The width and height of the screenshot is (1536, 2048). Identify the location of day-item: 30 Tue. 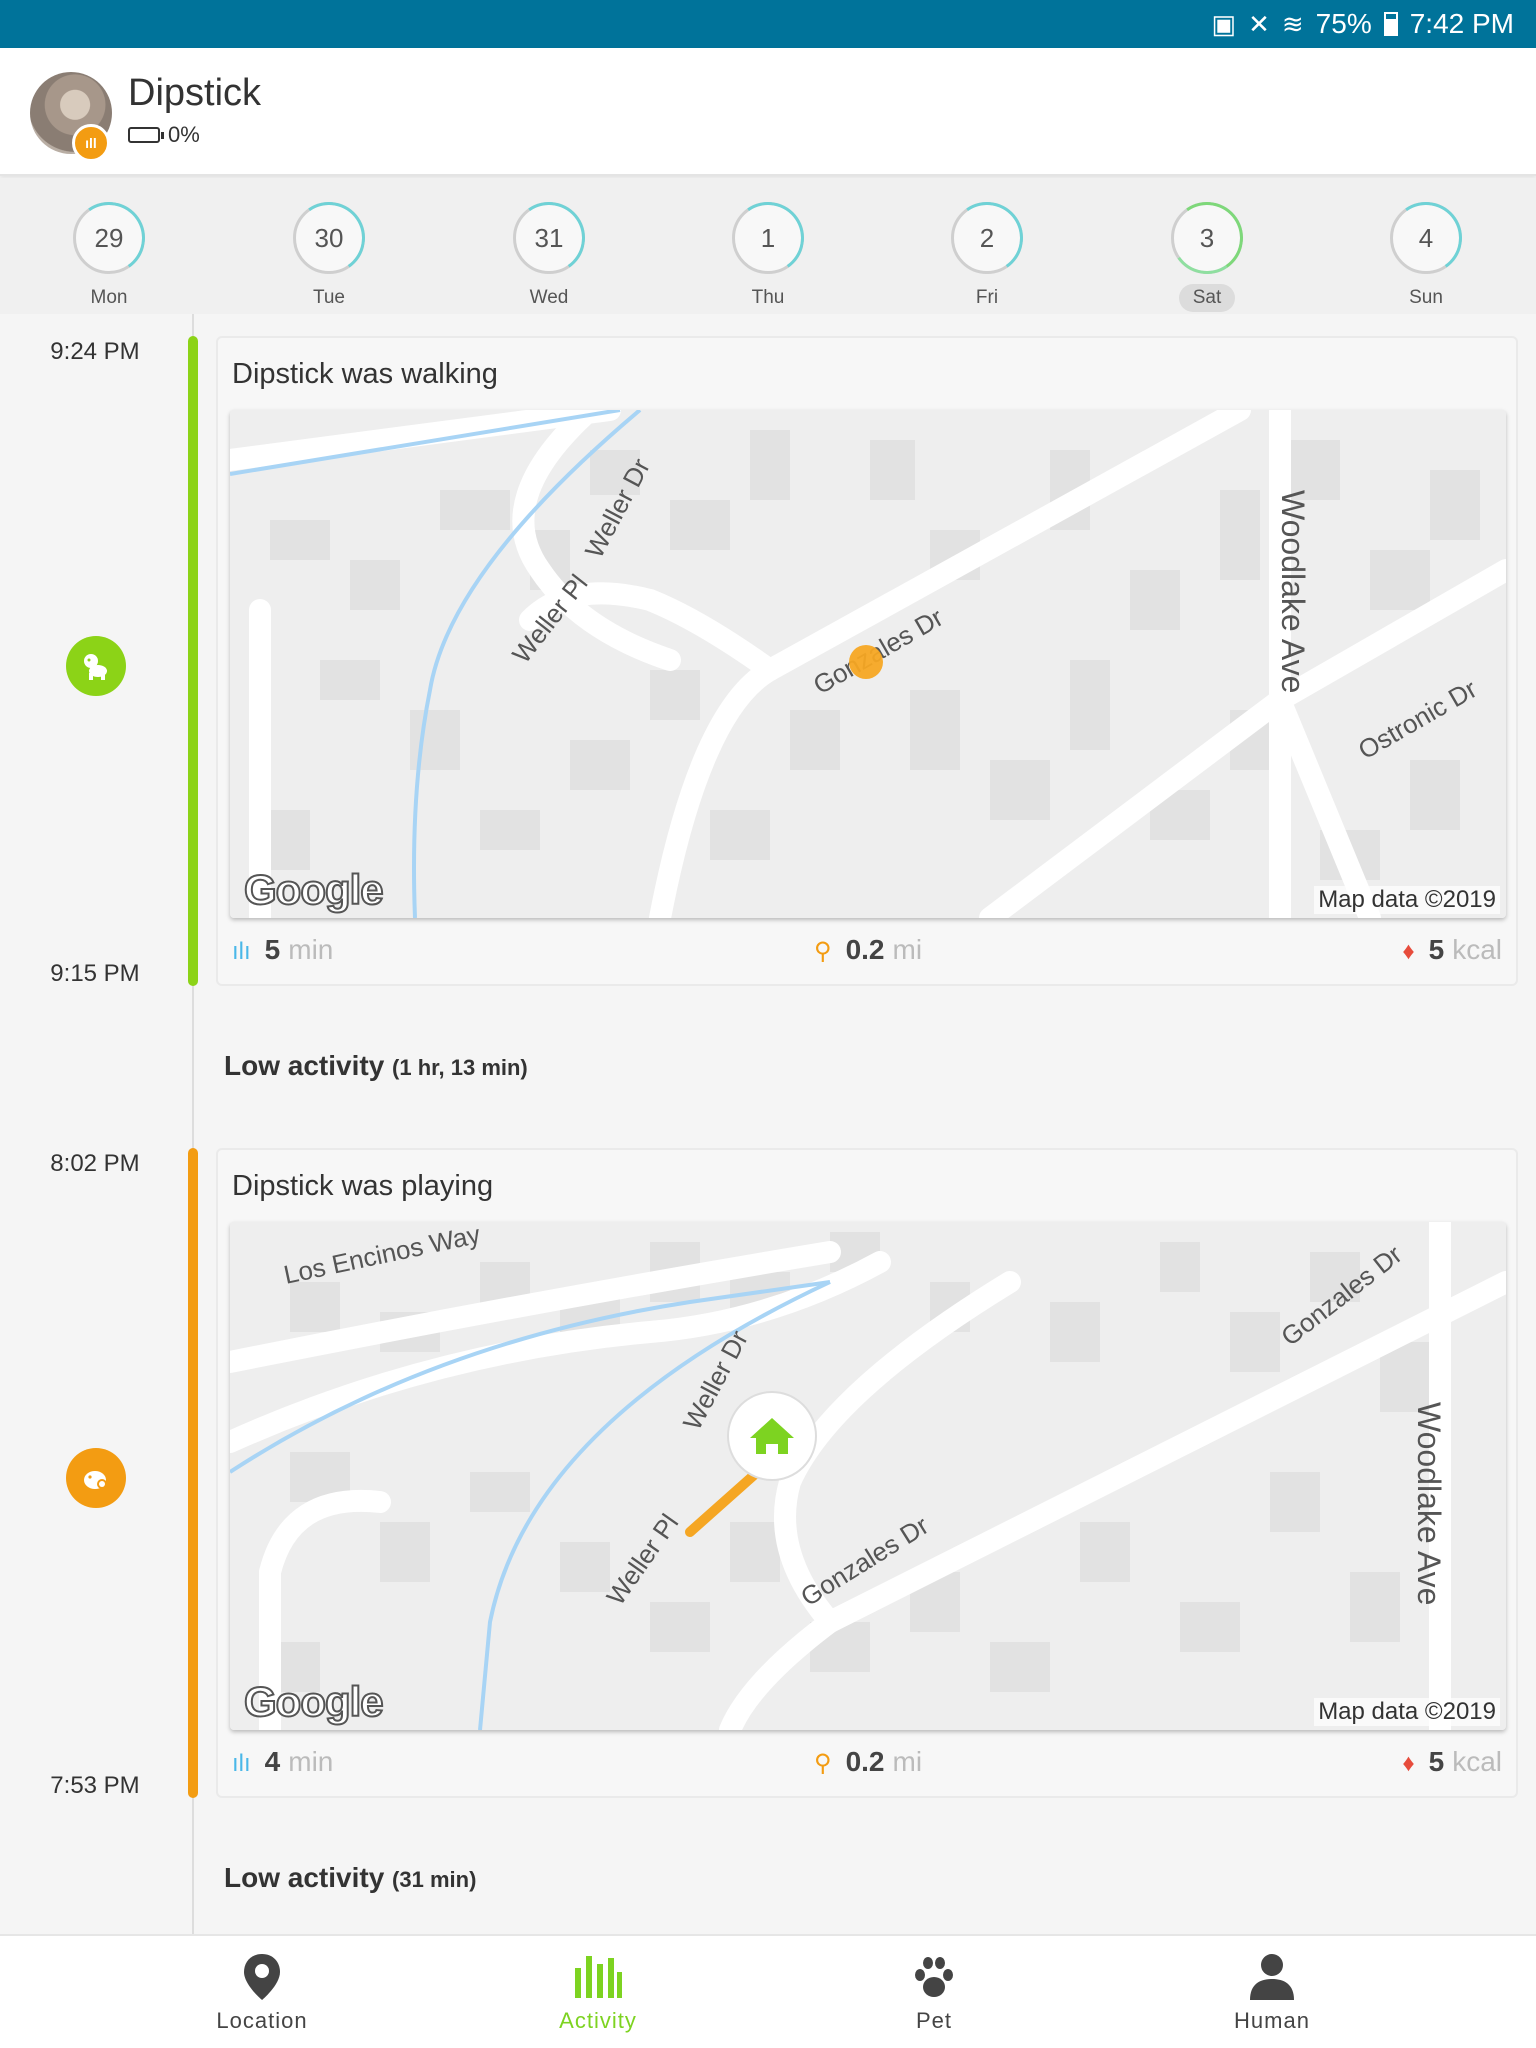
(329, 257).